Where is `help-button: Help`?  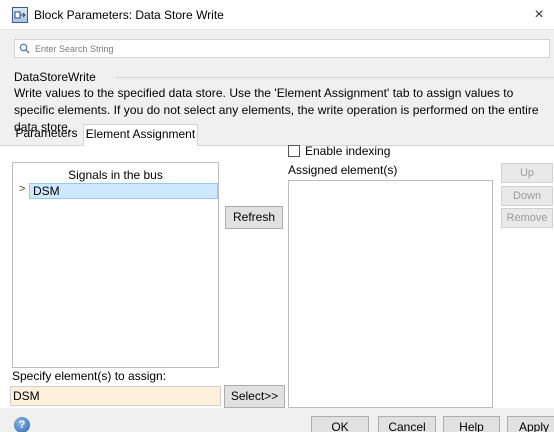
help-button: Help is located at coordinates (471, 424).